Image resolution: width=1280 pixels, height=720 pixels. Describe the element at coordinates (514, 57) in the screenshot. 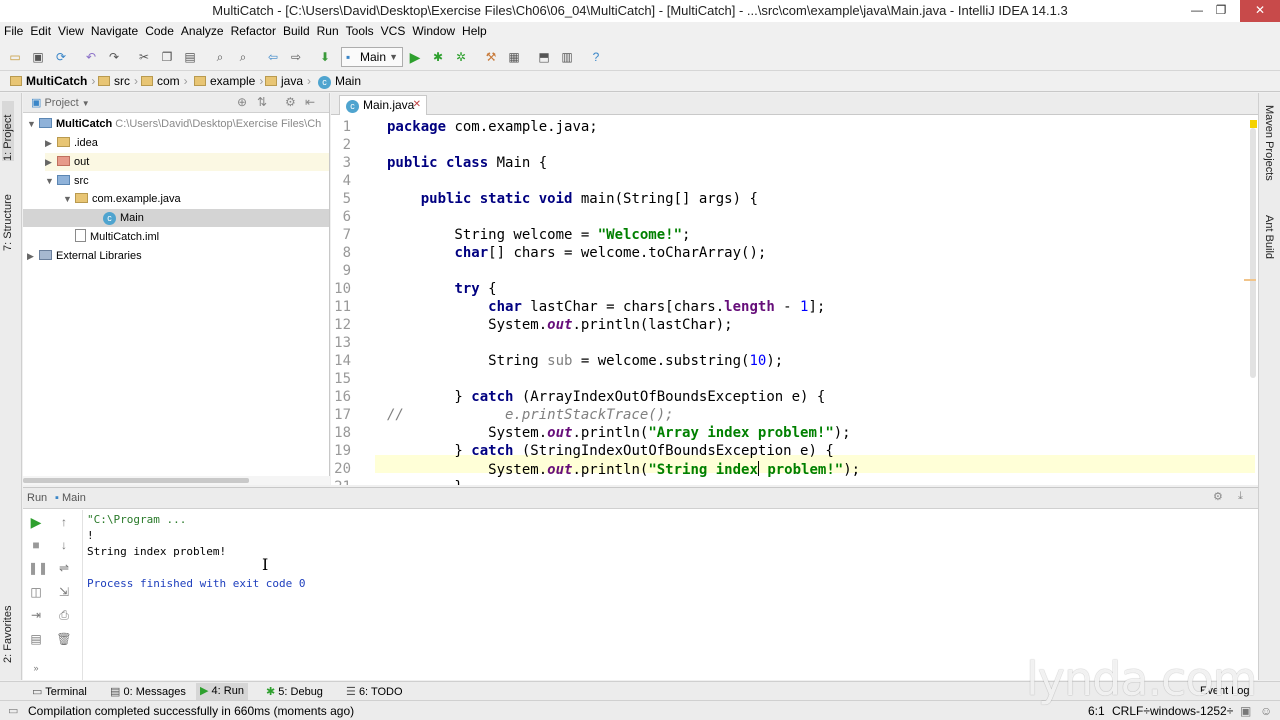

I see `project-structure-icon: ▦` at that location.